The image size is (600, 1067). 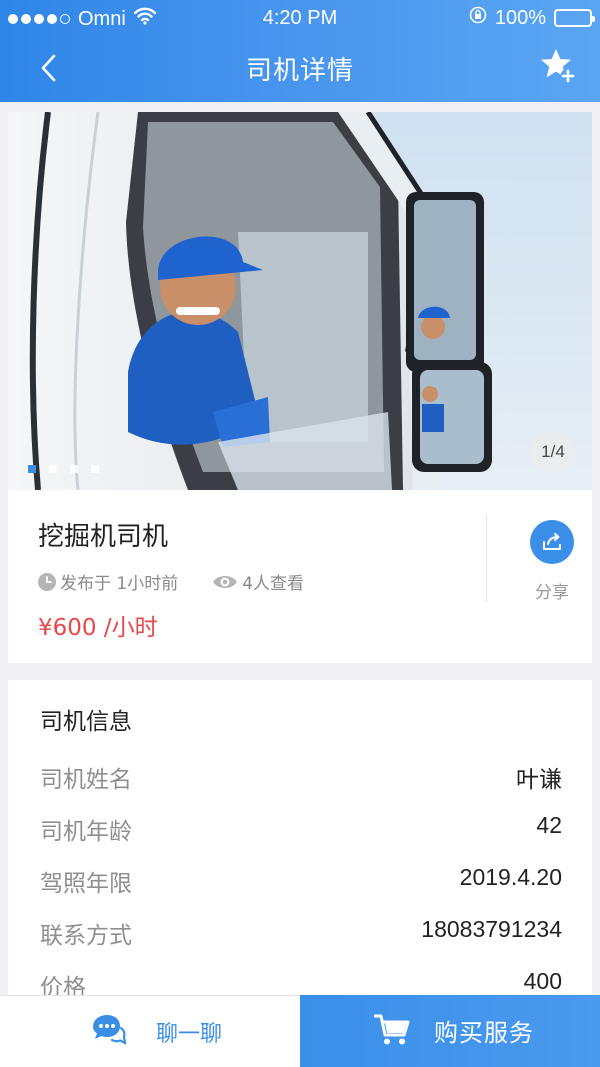 I want to click on info-label: 驾照年限, so click(x=86, y=884).